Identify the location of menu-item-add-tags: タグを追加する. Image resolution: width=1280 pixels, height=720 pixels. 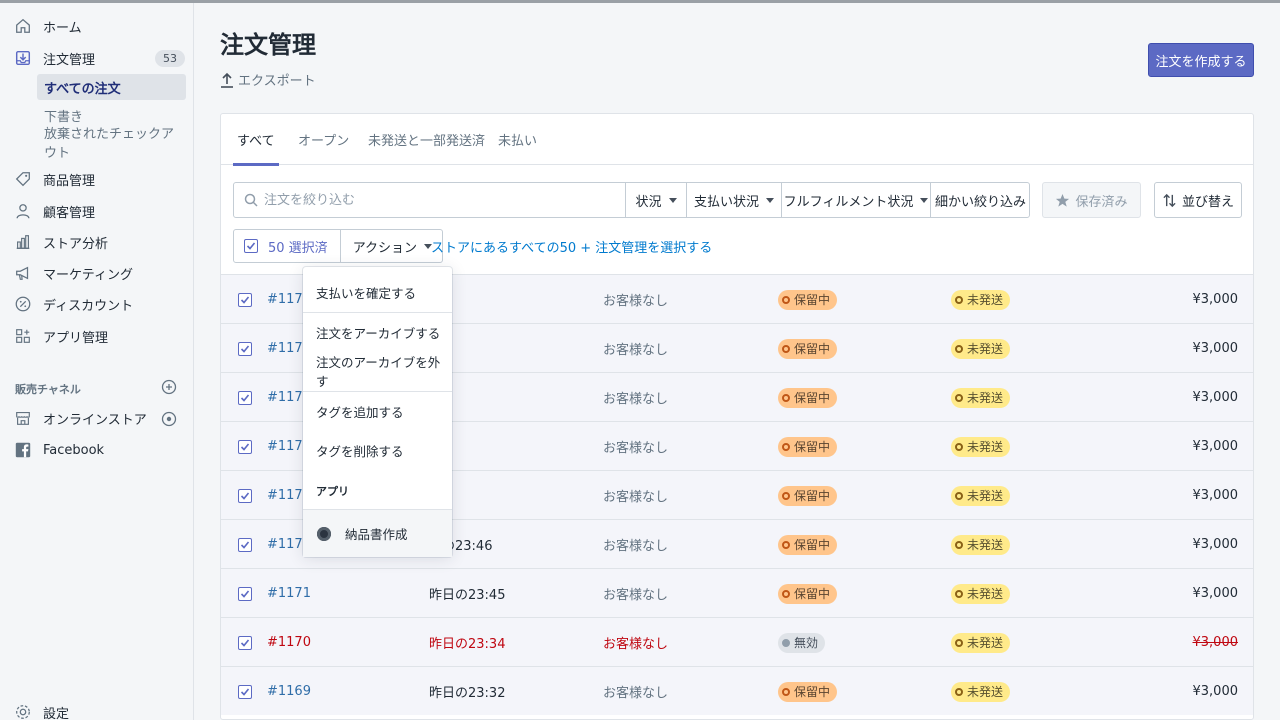
(377, 411).